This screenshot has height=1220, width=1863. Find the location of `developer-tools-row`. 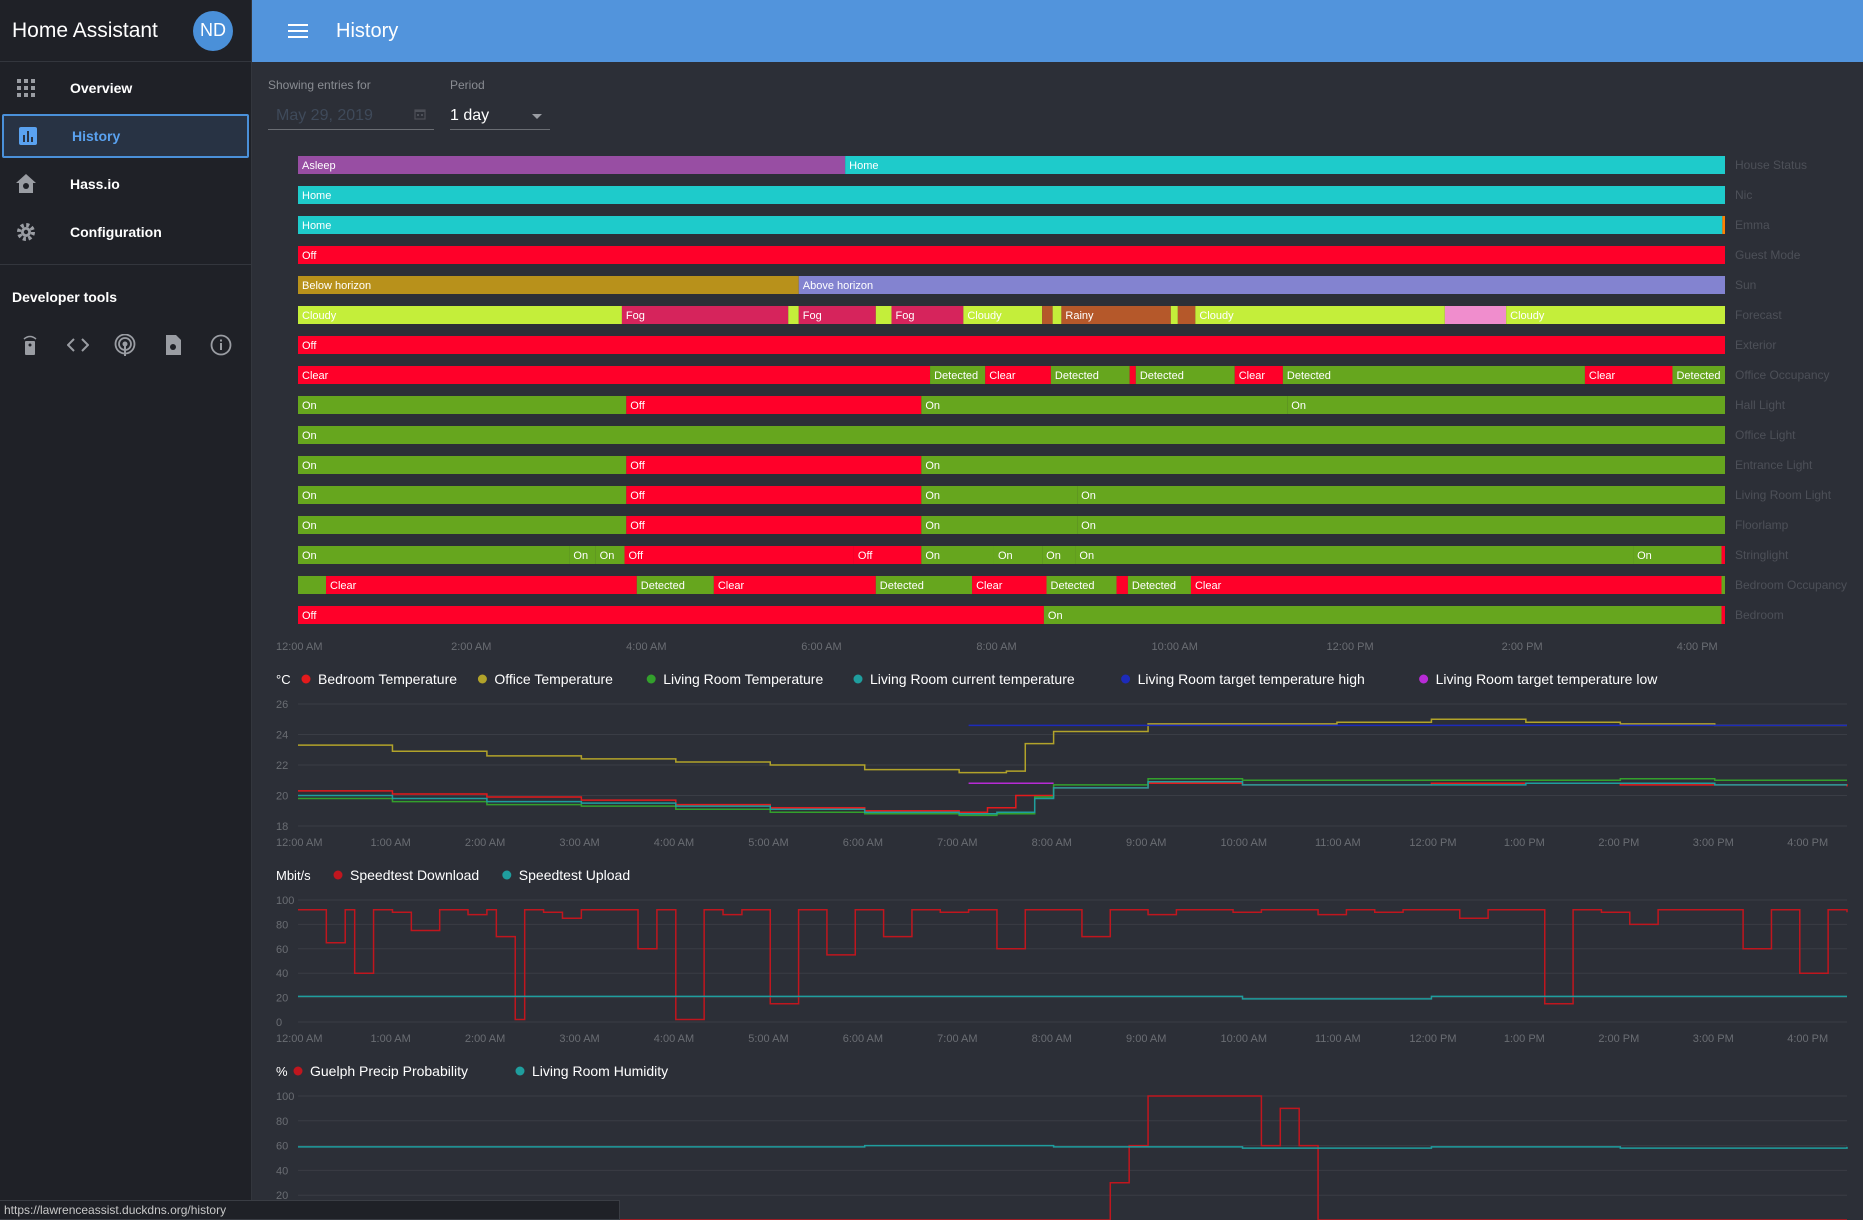

developer-tools-row is located at coordinates (125, 345).